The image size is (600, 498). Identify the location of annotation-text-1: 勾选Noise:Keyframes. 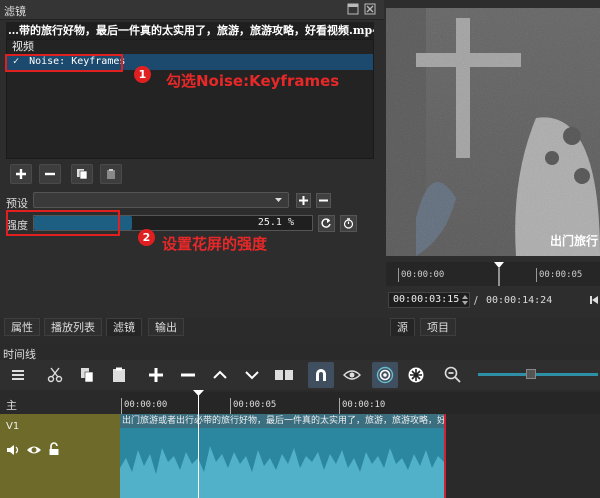
(253, 81).